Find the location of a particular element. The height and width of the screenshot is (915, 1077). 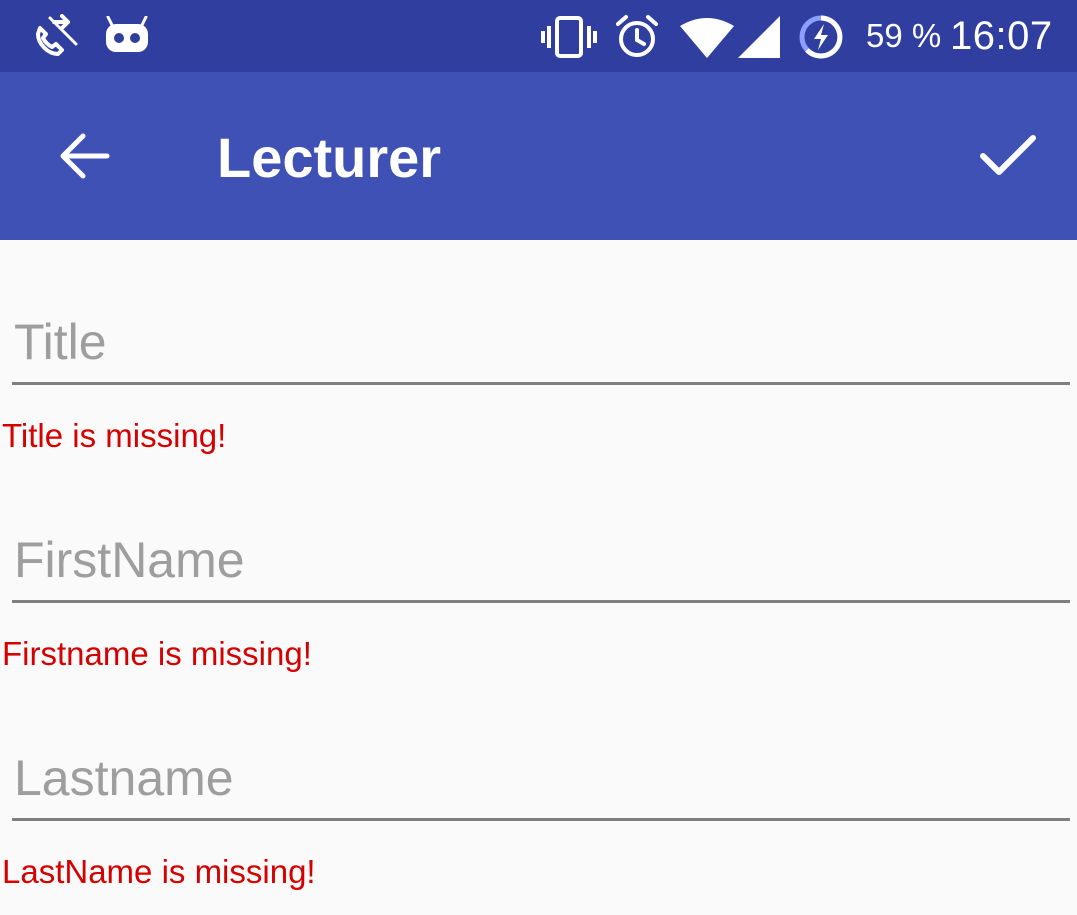

lastname-input is located at coordinates (541, 779).